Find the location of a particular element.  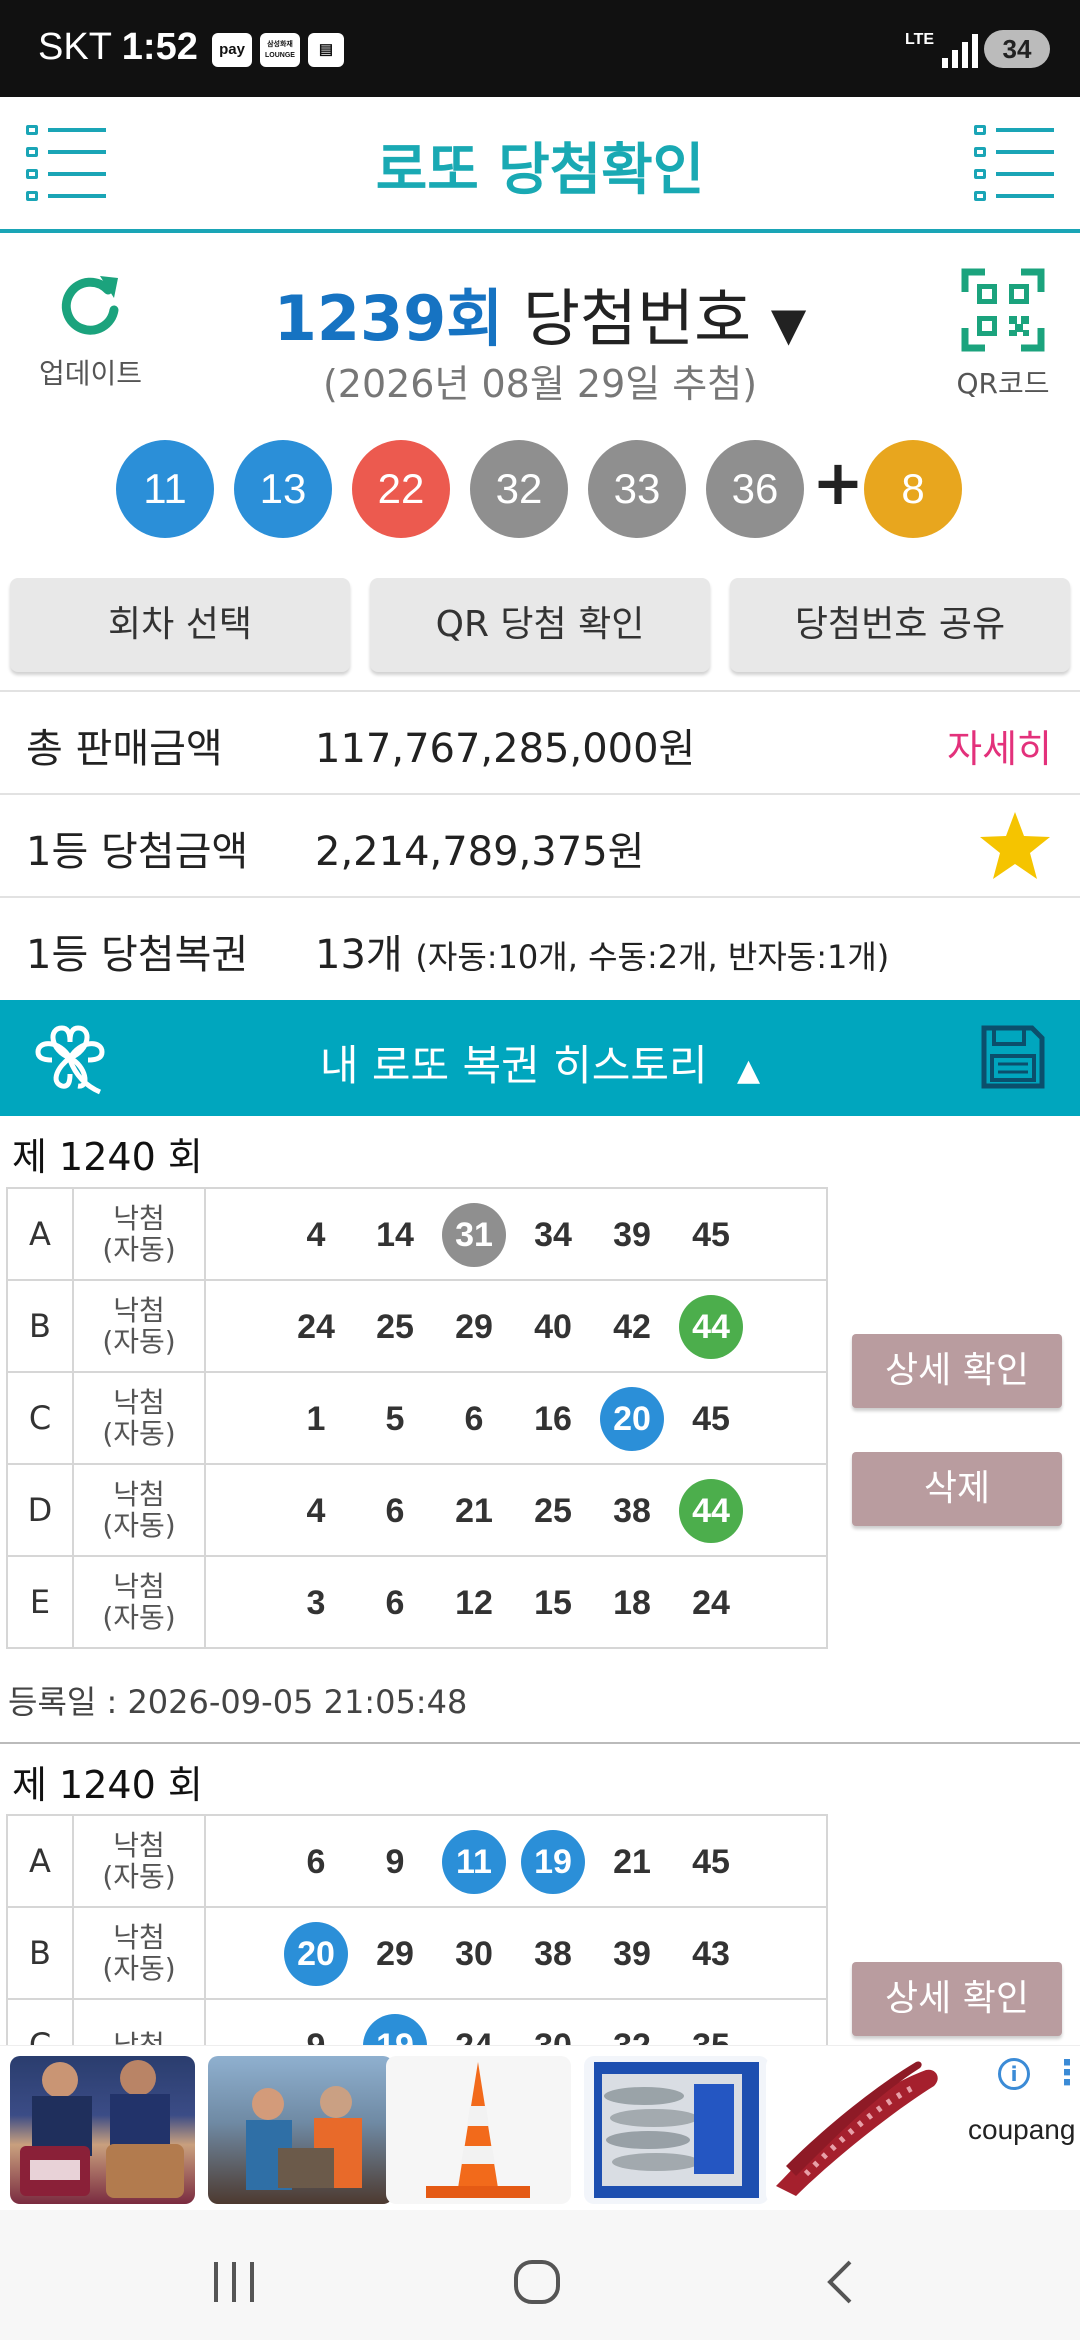

draw-title-text: 당첨번호 is located at coordinates (637, 318).